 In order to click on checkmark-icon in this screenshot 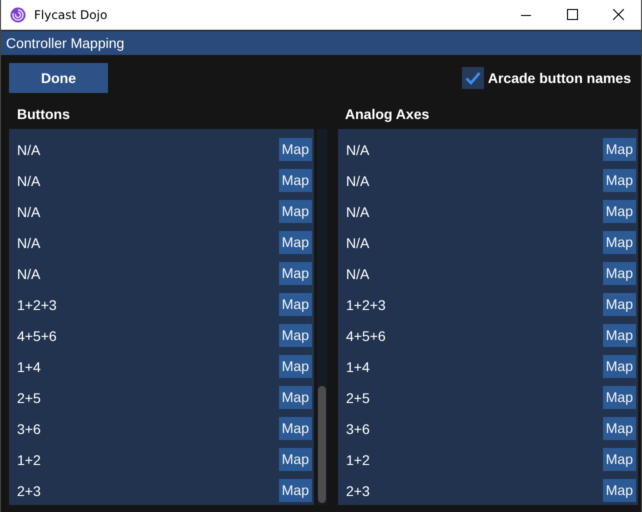, I will do `click(472, 77)`.